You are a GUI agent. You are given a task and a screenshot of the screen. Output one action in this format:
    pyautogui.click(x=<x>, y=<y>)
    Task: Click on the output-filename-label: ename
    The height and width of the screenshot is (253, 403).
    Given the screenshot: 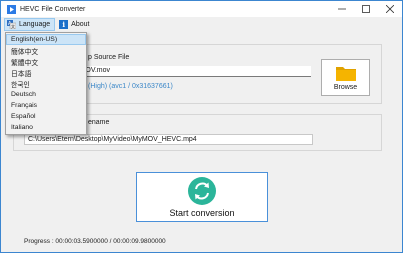 What is the action you would take?
    pyautogui.click(x=99, y=122)
    